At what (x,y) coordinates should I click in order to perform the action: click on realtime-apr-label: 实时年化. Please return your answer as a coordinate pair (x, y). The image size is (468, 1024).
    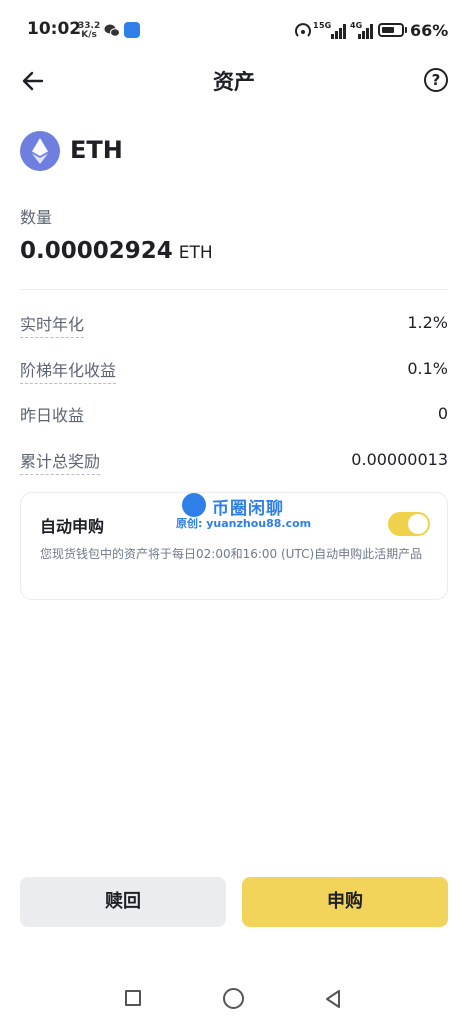
    Looking at the image, I should click on (52, 324).